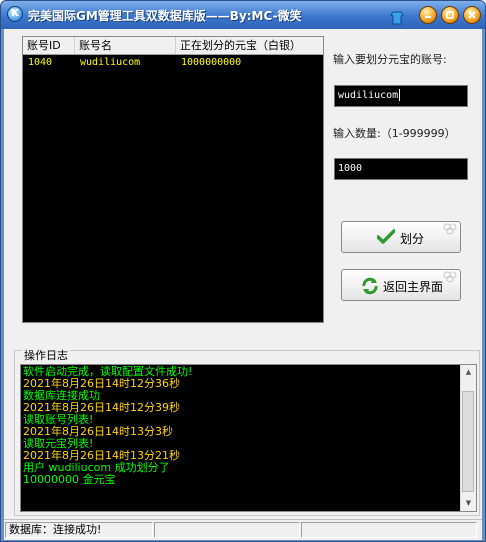 This screenshot has width=486, height=542. Describe the element at coordinates (40, 62) in the screenshot. I see `row-id: 1040` at that location.